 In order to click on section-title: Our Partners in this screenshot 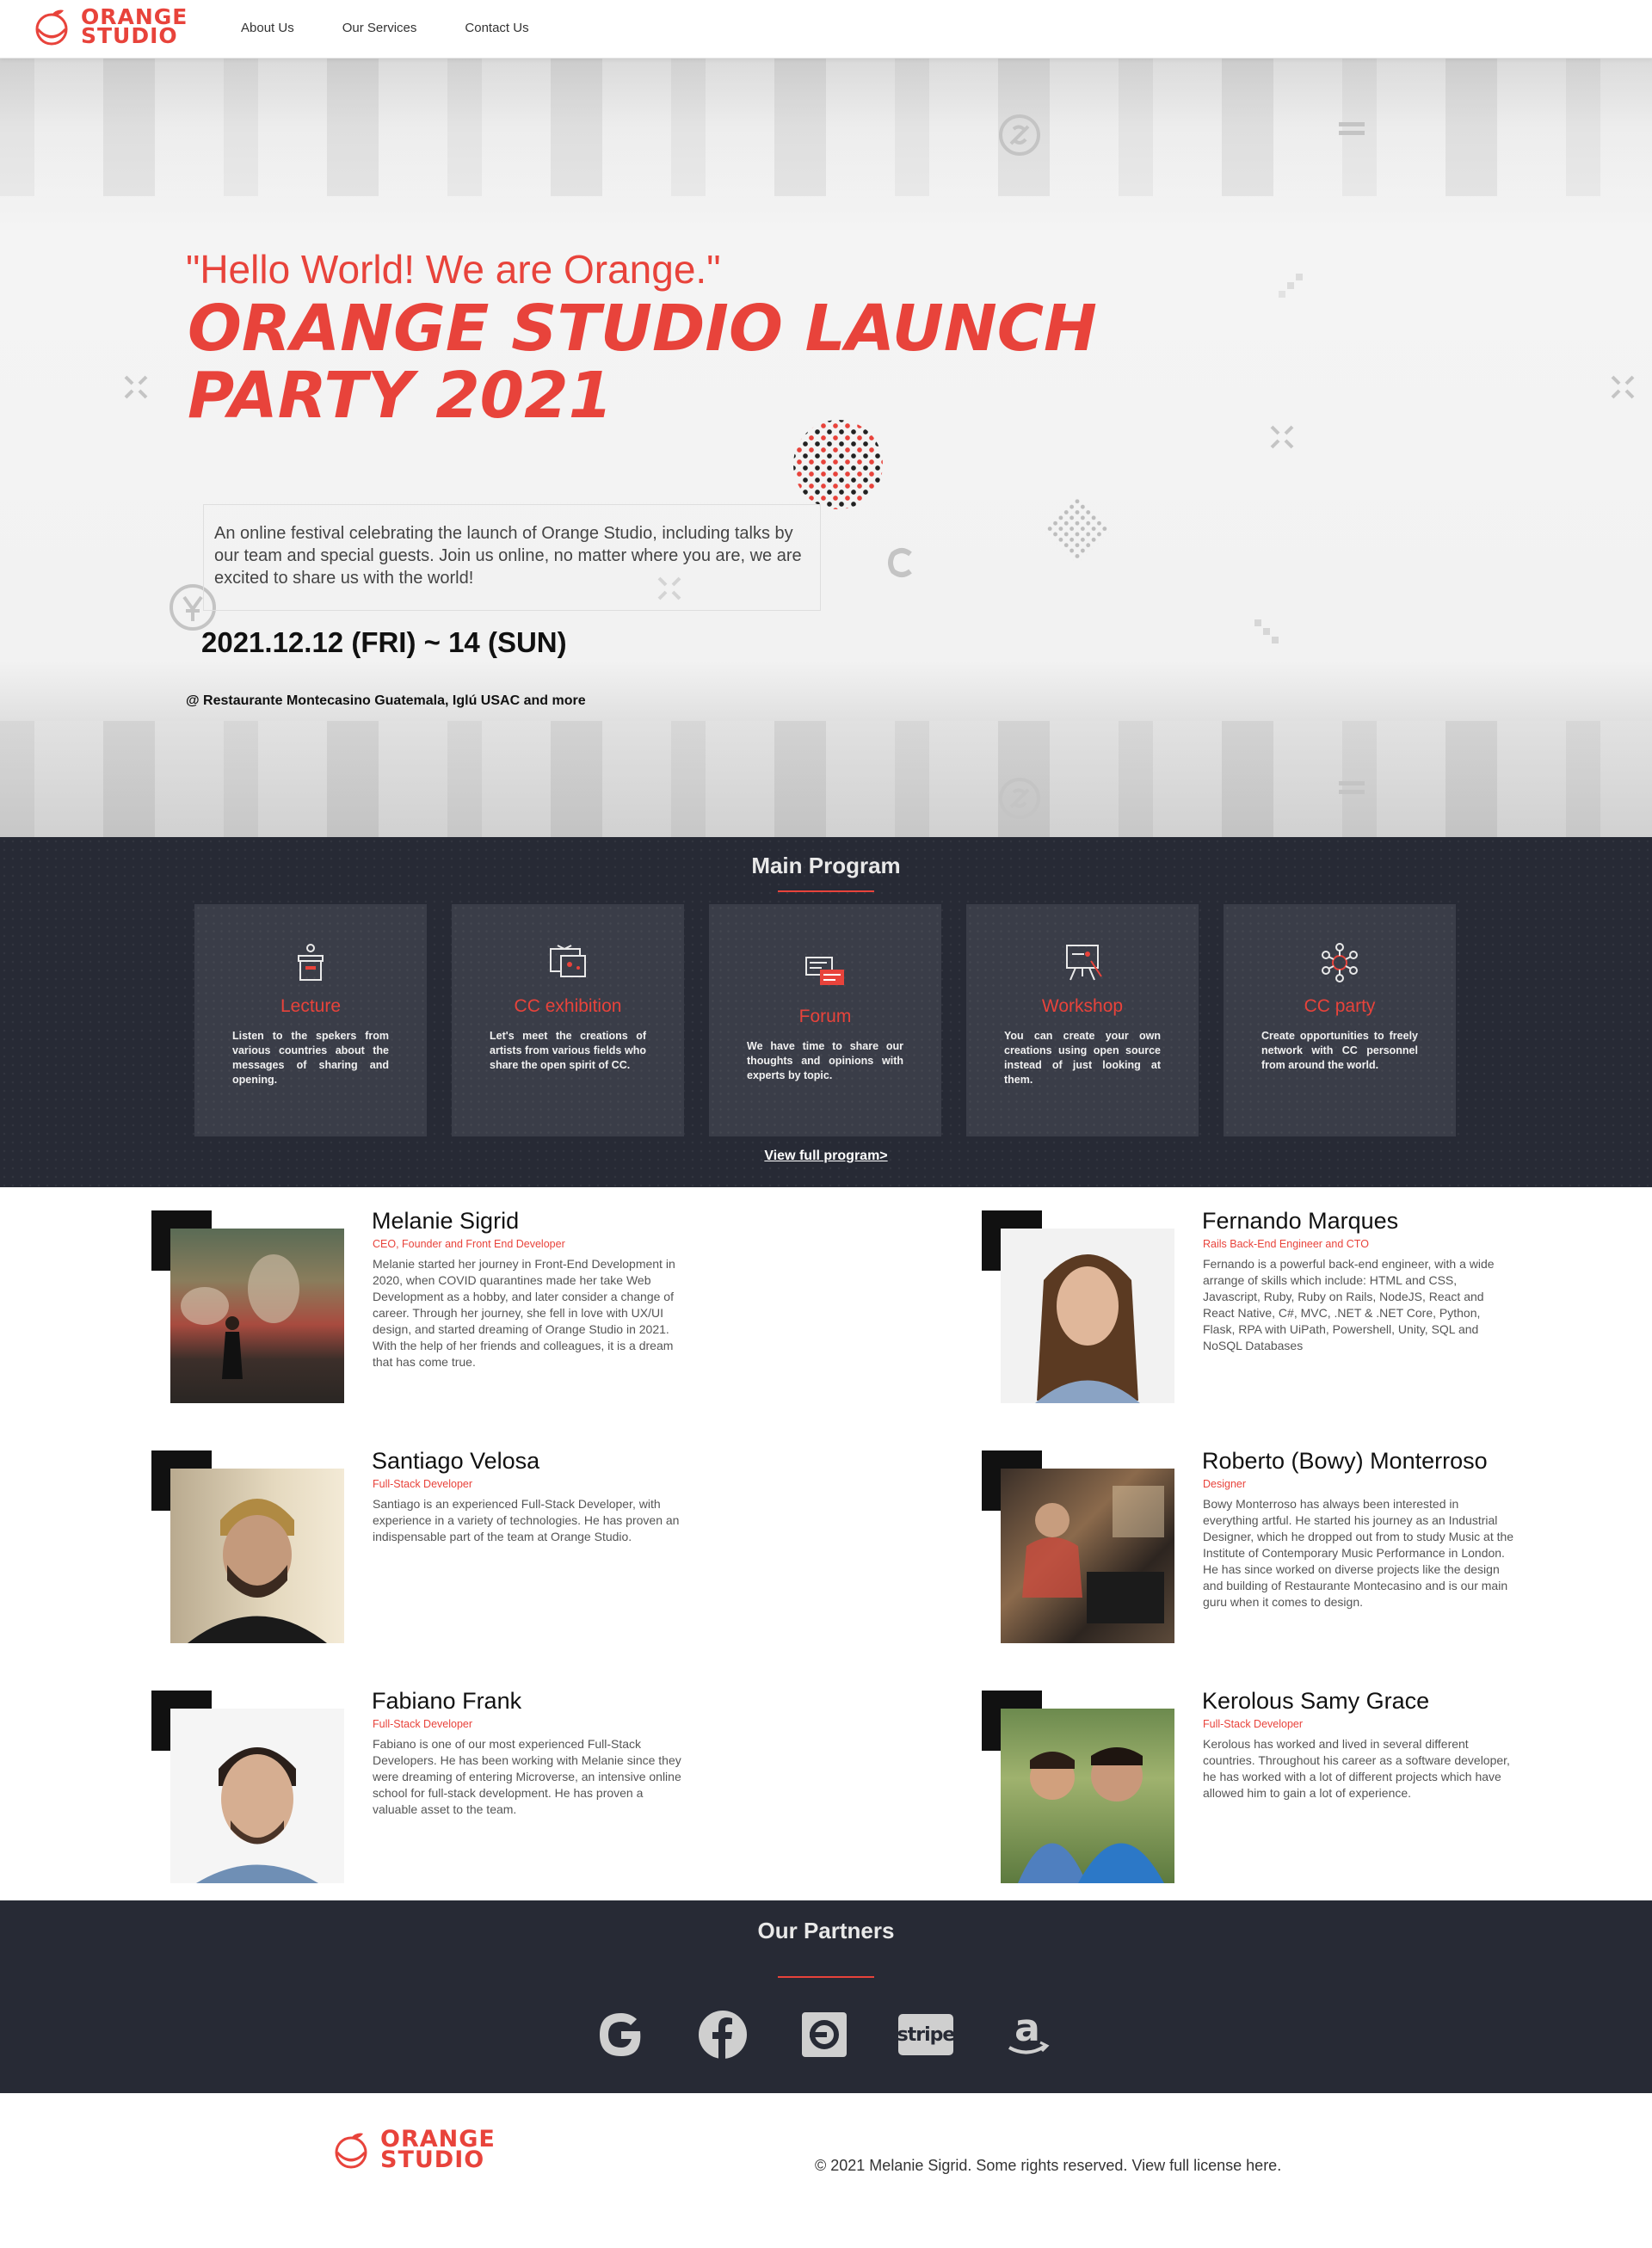, I will do `click(826, 1930)`.